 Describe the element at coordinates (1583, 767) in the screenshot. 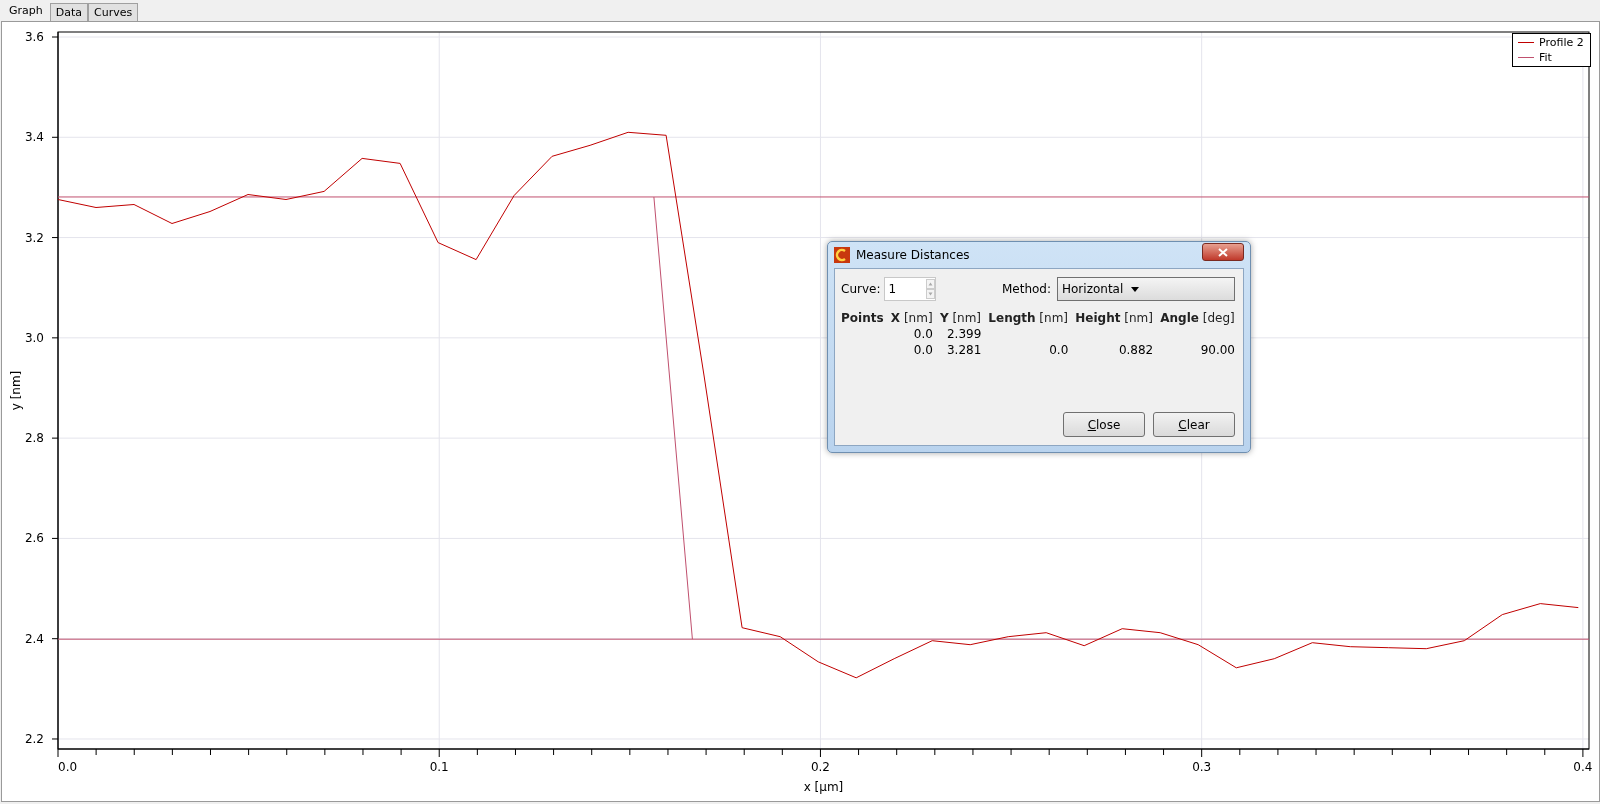

I see `tick-label: 0.4` at that location.